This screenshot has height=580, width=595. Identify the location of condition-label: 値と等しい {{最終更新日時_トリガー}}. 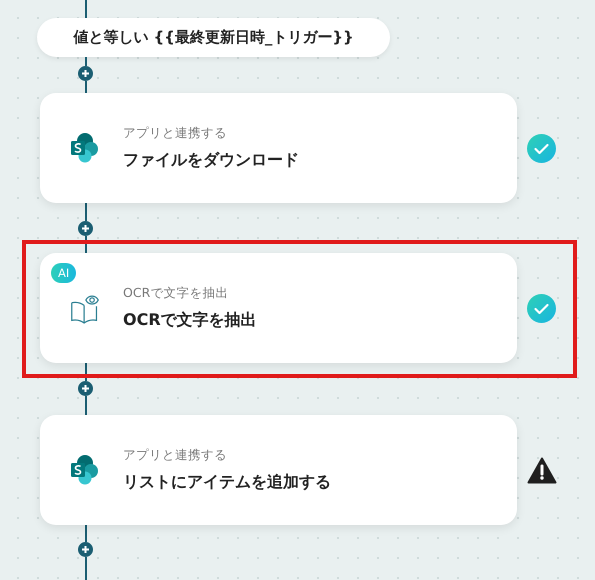
(213, 37).